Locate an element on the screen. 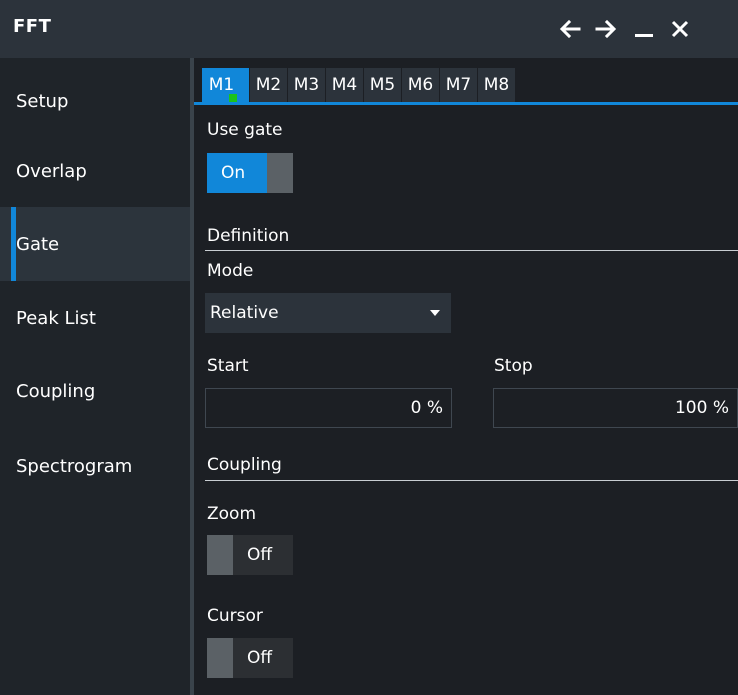 The width and height of the screenshot is (738, 695). tab-m2: M2 is located at coordinates (268, 85).